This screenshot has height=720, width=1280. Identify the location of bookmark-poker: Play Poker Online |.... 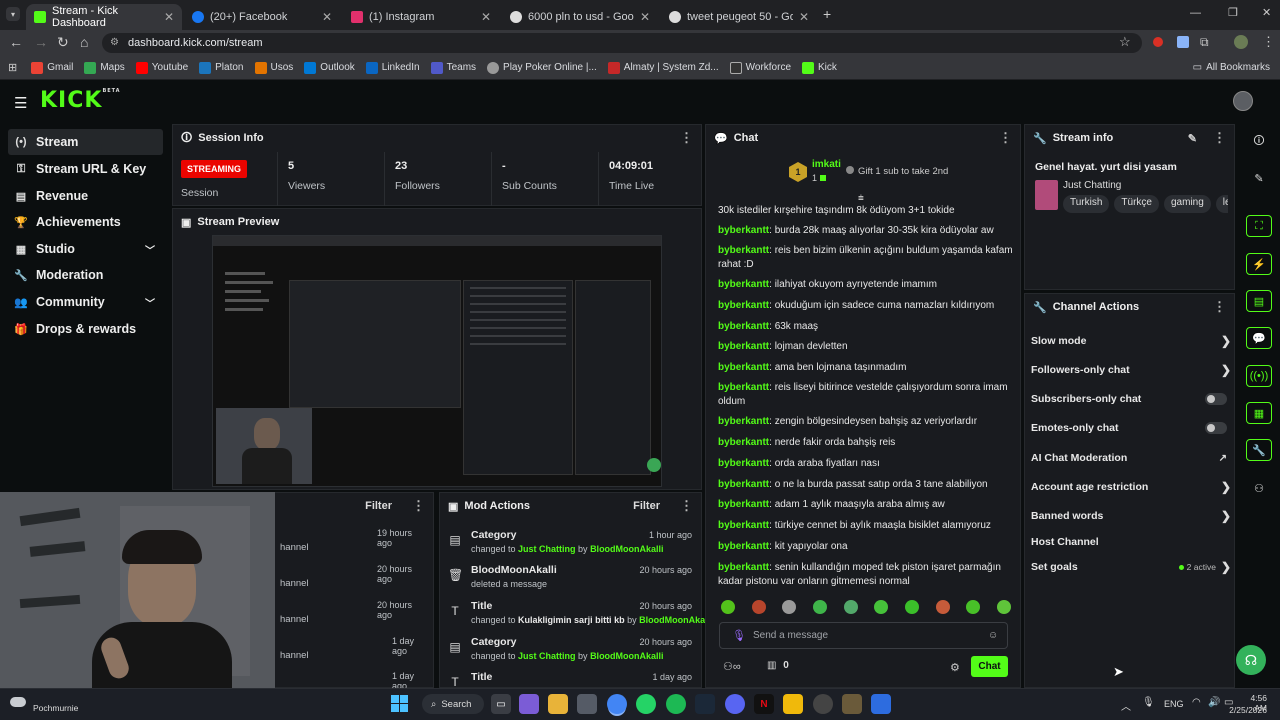
(542, 67).